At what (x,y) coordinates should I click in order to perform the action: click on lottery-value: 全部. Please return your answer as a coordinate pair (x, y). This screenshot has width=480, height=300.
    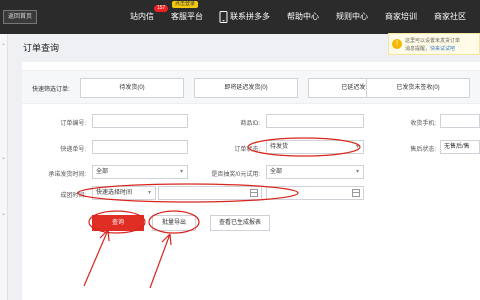
    Looking at the image, I should click on (276, 172).